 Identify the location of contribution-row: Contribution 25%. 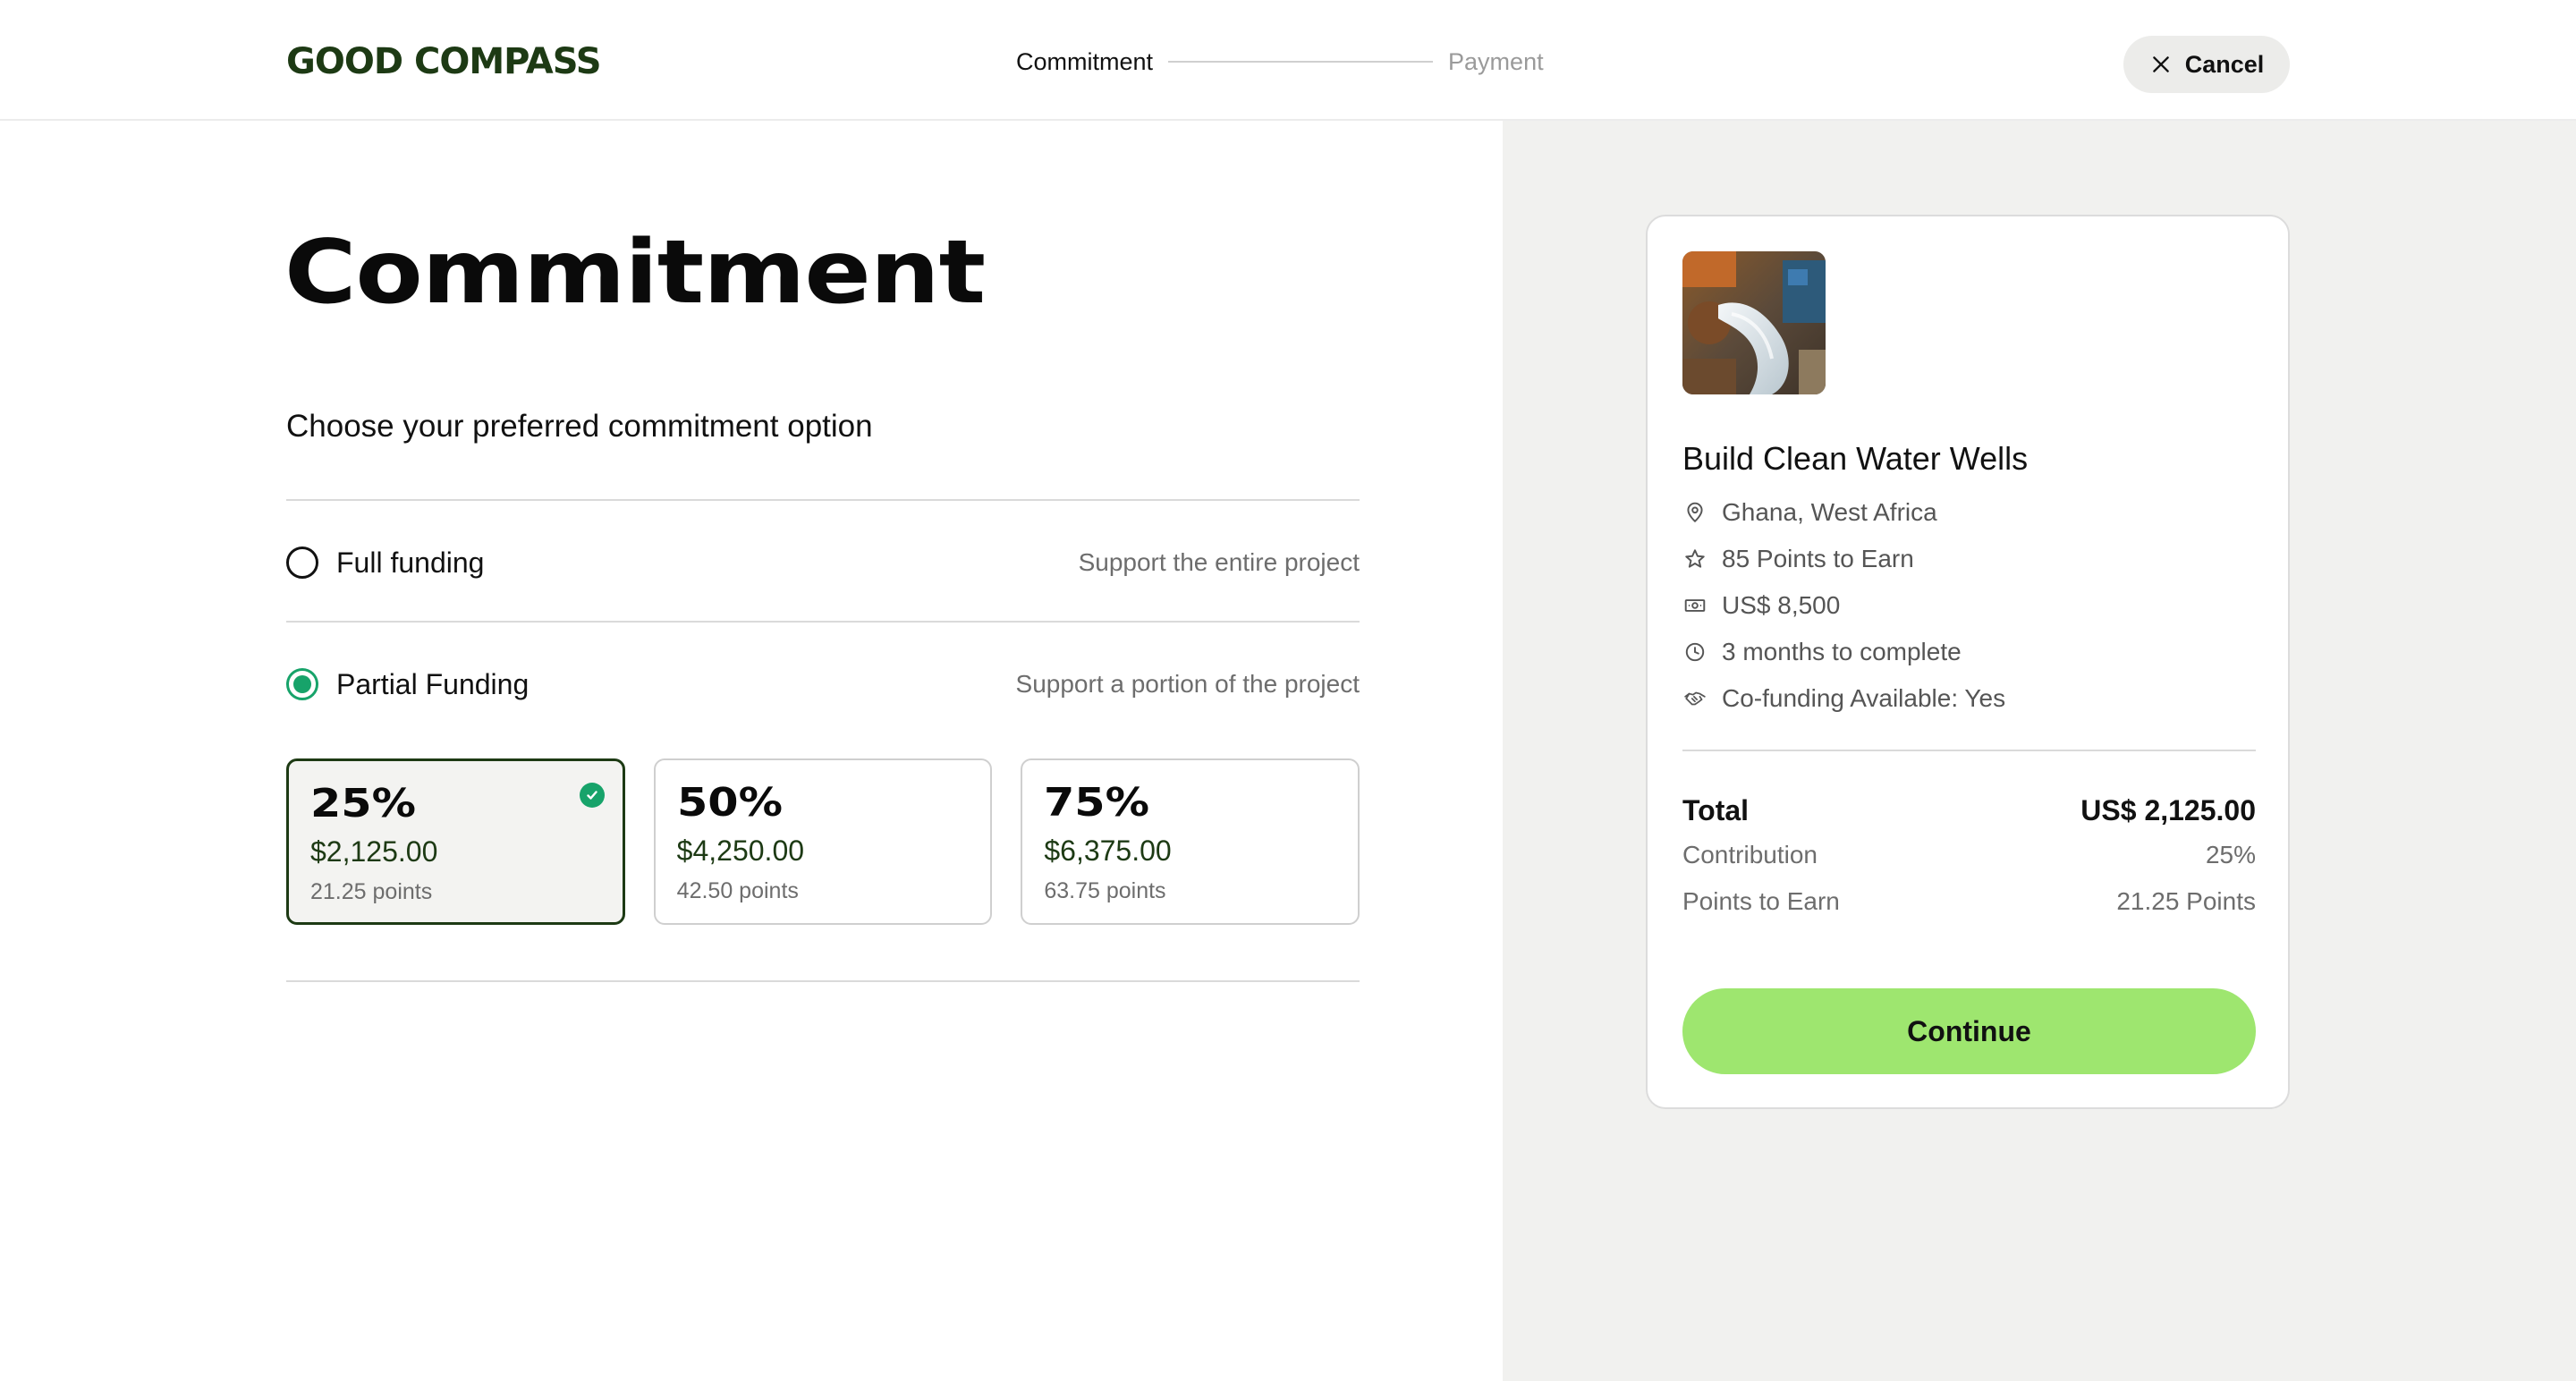
(1969, 855).